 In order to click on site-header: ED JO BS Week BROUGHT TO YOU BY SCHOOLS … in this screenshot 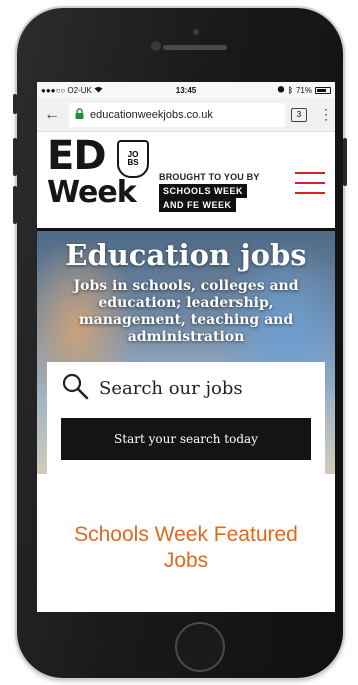, I will do `click(186, 180)`.